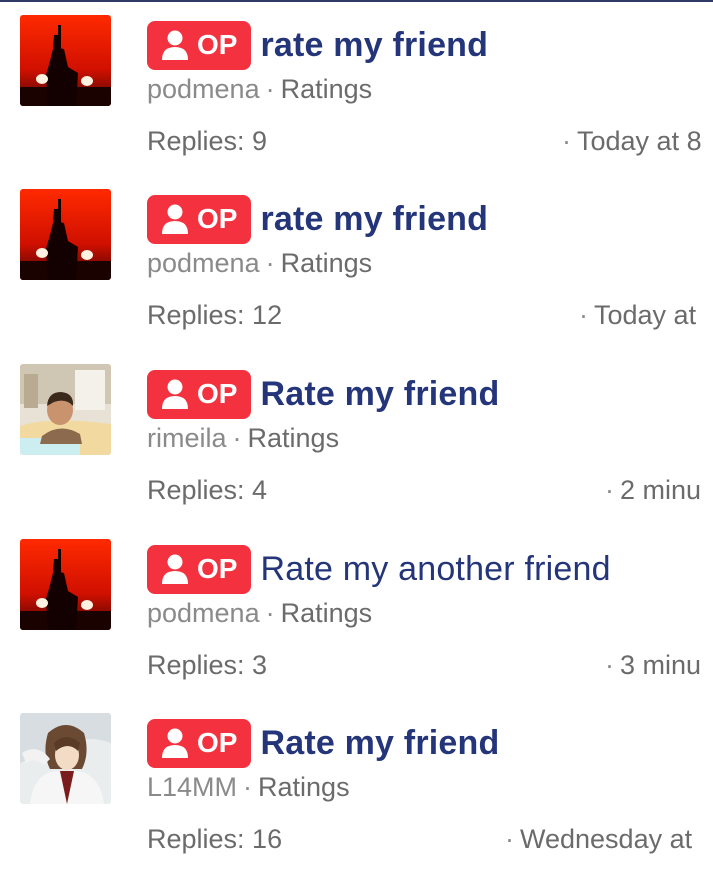  I want to click on last-post-time: · Today at 8, so click(632, 141).